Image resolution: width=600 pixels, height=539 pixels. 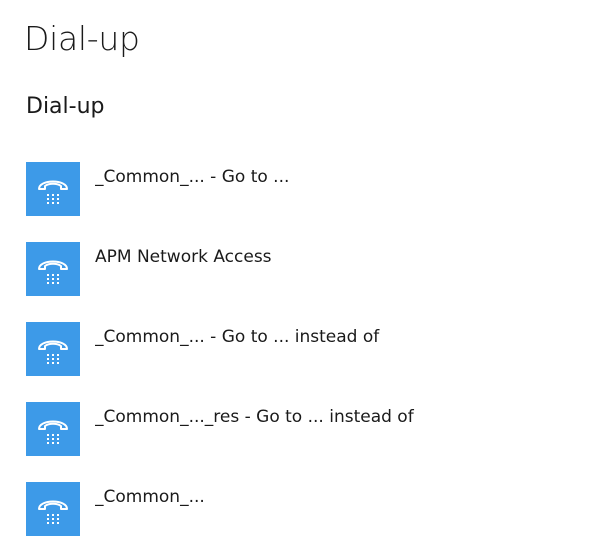 What do you see at coordinates (183, 257) in the screenshot?
I see `connection-name: APM Network Access` at bounding box center [183, 257].